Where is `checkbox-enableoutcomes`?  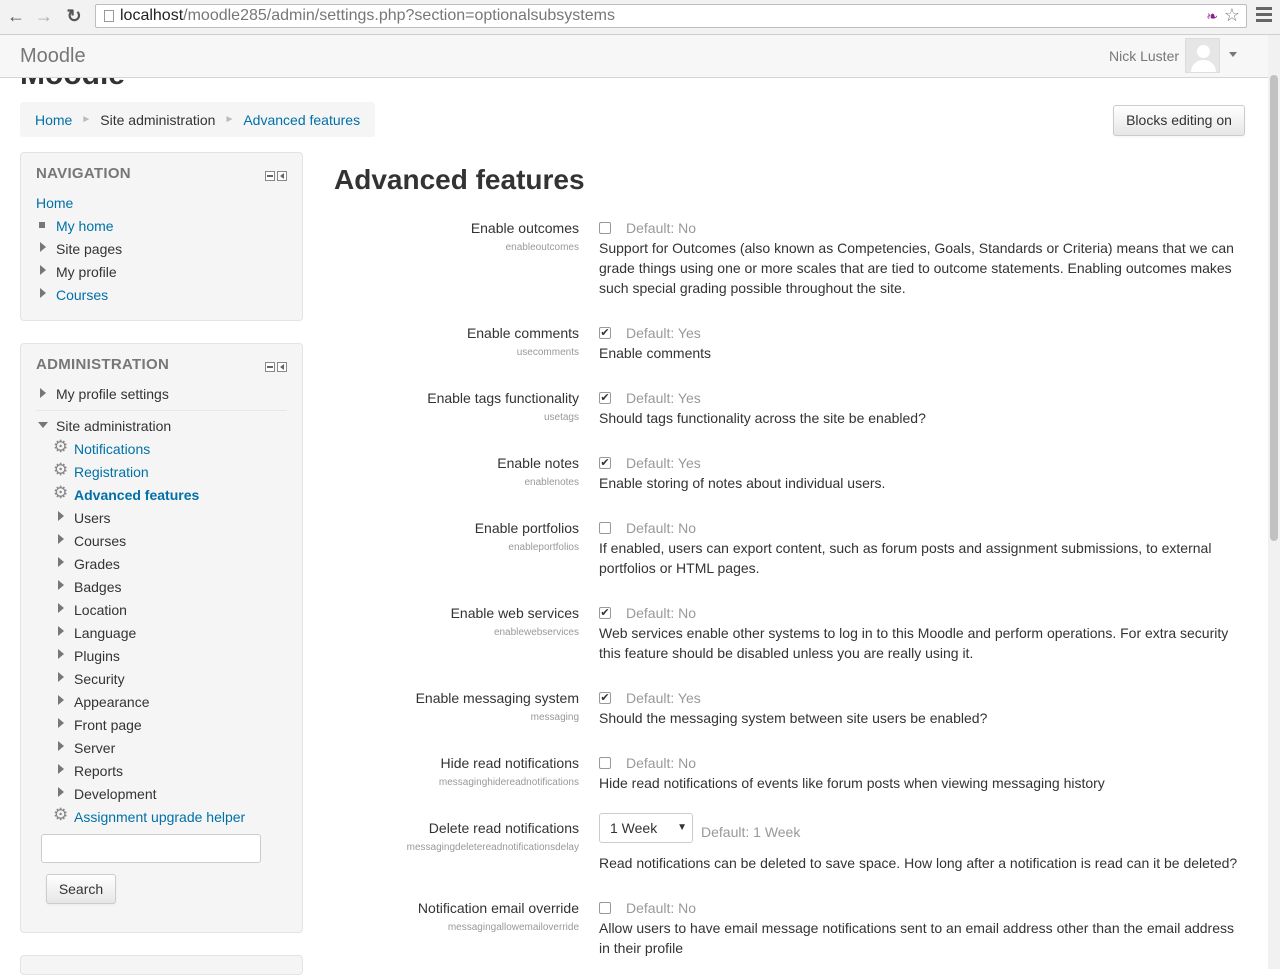 checkbox-enableoutcomes is located at coordinates (605, 228).